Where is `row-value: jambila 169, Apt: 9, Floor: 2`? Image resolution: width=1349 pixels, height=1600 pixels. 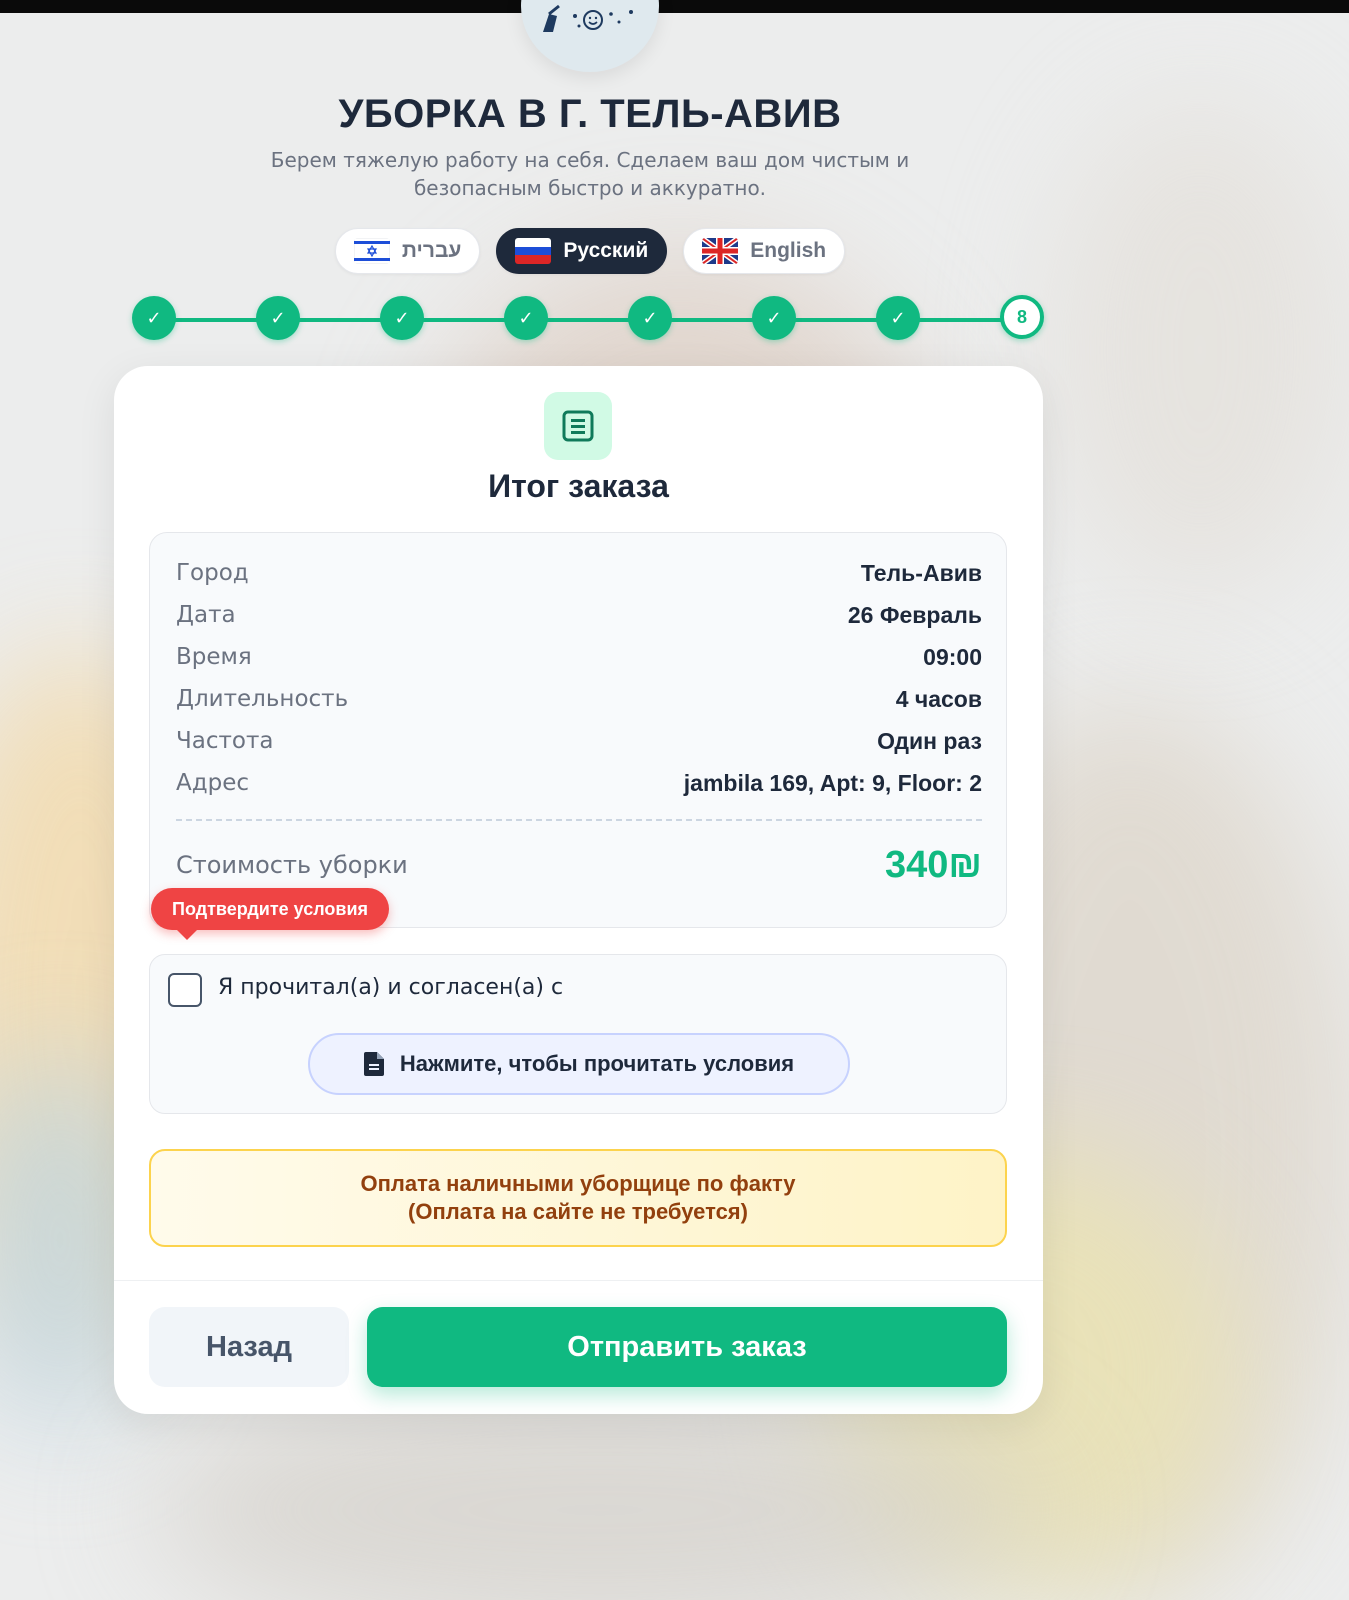 row-value: jambila 169, Apt: 9, Floor: 2 is located at coordinates (832, 782).